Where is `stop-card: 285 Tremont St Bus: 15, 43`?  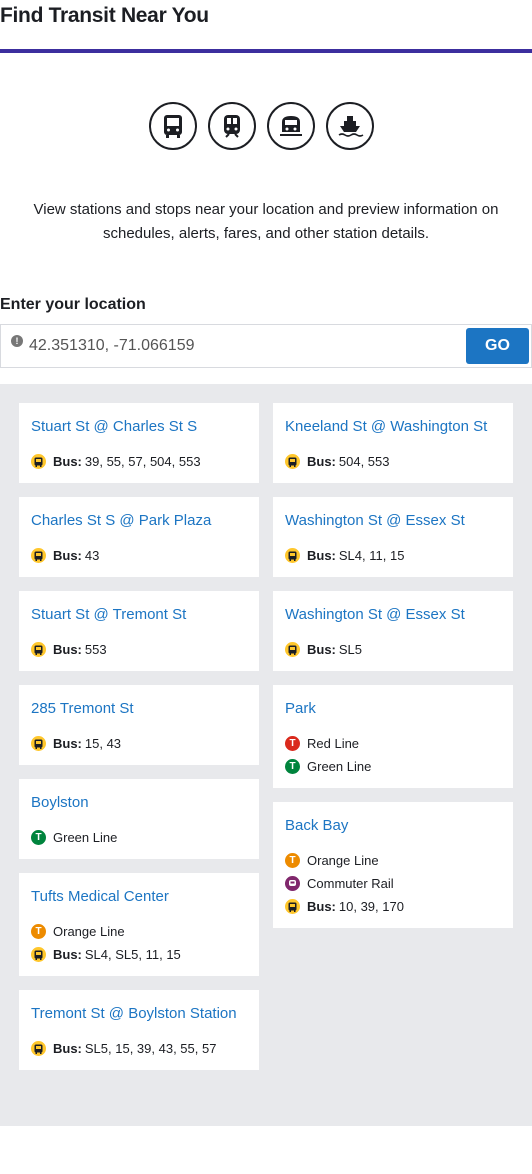
stop-card: 285 Tremont St Bus: 15, 43 is located at coordinates (139, 725).